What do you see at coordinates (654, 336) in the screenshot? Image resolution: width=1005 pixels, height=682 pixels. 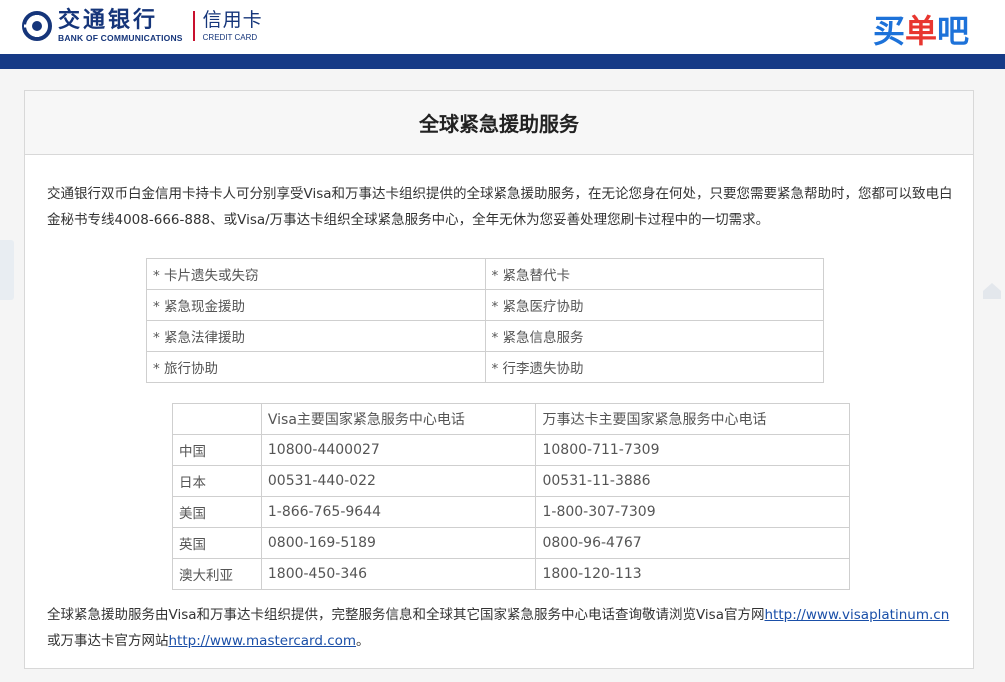 I see `service-item: * 紧急信息服务` at bounding box center [654, 336].